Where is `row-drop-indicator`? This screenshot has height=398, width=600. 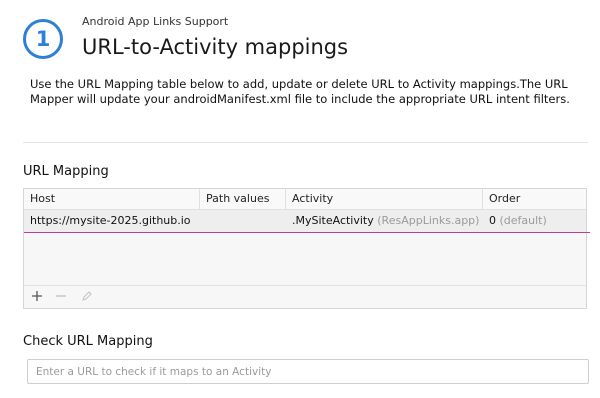 row-drop-indicator is located at coordinates (307, 232).